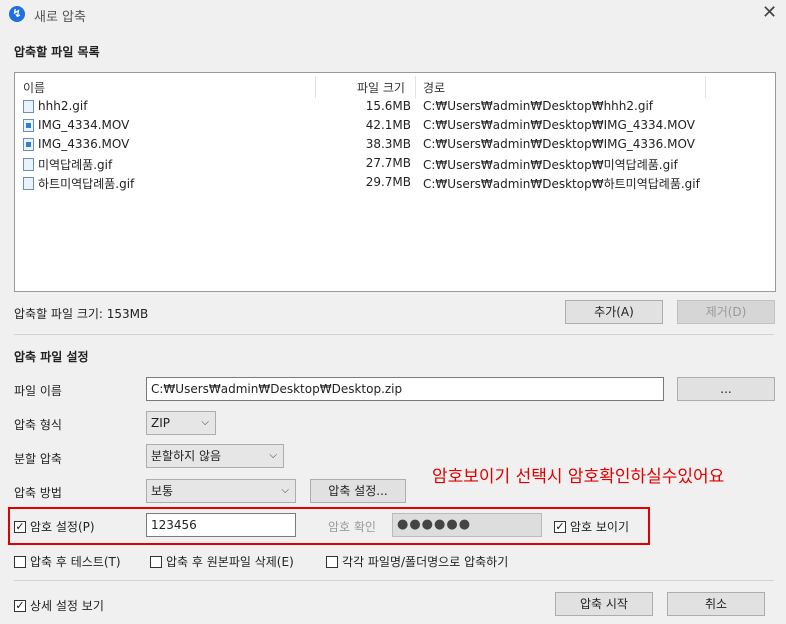 This screenshot has height=624, width=786. What do you see at coordinates (388, 163) in the screenshot?
I see `file-size: 27.7MB` at bounding box center [388, 163].